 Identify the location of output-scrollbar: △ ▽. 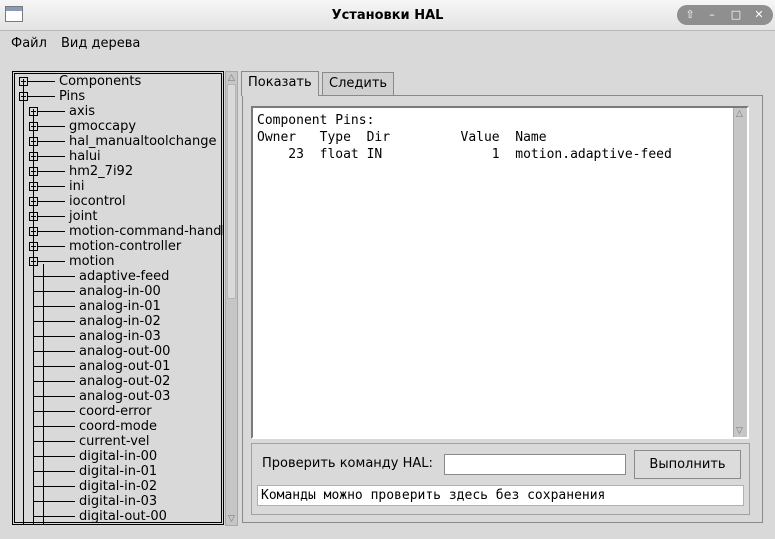
(740, 272).